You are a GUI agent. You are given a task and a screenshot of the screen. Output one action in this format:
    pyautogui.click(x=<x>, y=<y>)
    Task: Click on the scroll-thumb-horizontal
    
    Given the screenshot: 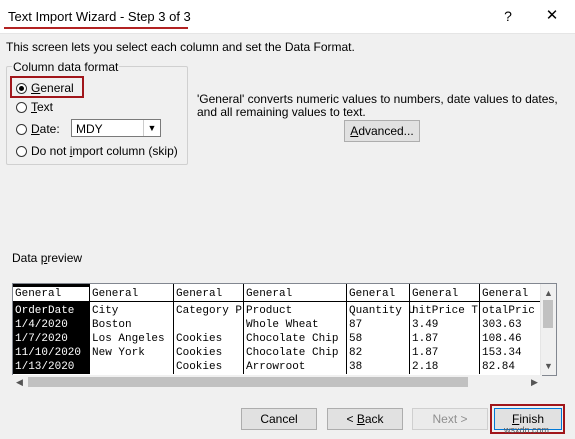 What is the action you would take?
    pyautogui.click(x=248, y=382)
    